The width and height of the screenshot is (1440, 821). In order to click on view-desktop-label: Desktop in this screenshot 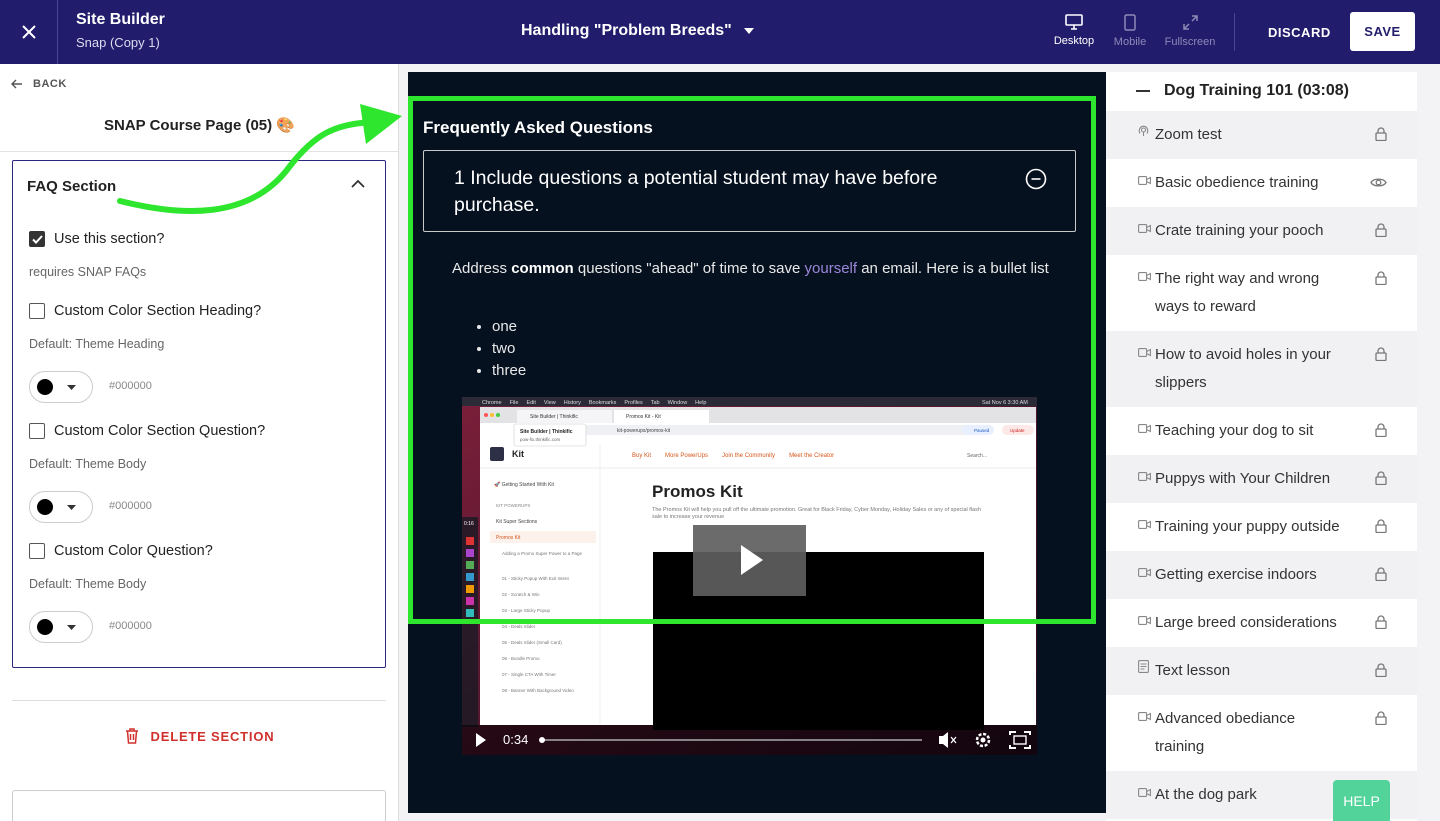, I will do `click(1074, 41)`.